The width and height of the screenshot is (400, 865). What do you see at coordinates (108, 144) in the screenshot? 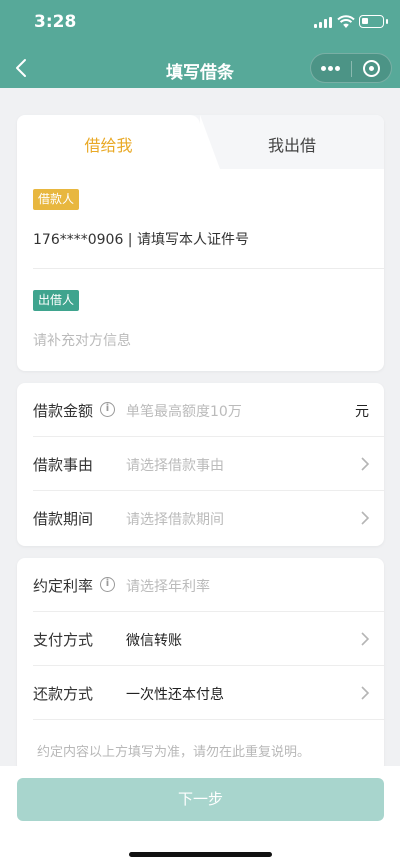
I see `tab-borrow-to-me: 借给我` at bounding box center [108, 144].